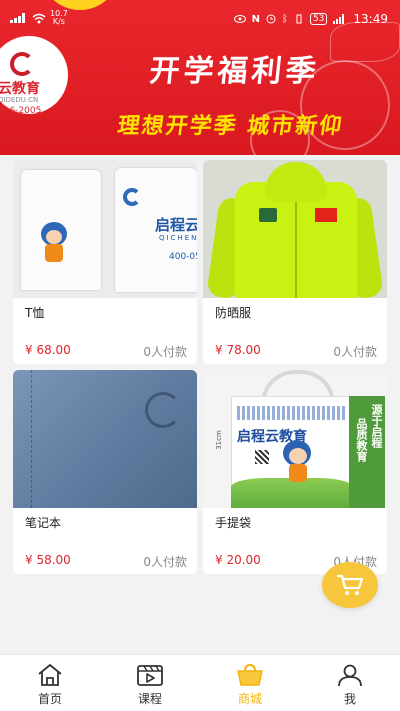 This screenshot has height=711, width=400. What do you see at coordinates (58, 21) in the screenshot?
I see `network-speed-unit: K/s` at bounding box center [58, 21].